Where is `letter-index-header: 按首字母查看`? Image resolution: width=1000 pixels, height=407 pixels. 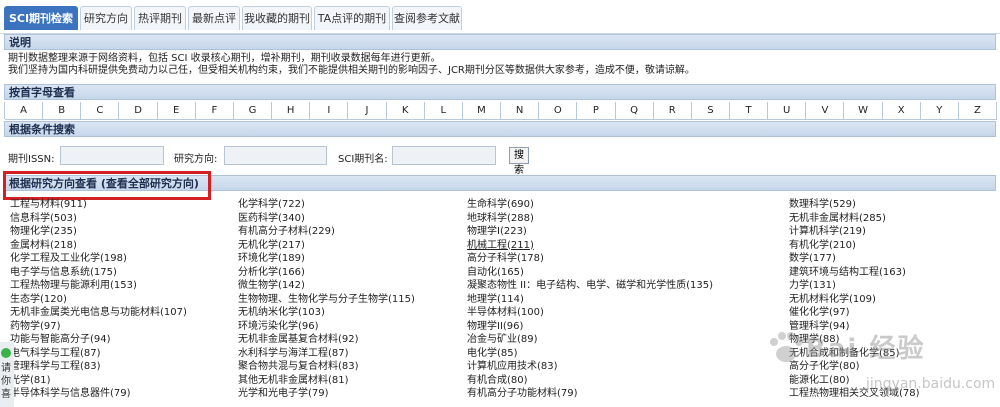 letter-index-header: 按首字母查看 is located at coordinates (500, 92).